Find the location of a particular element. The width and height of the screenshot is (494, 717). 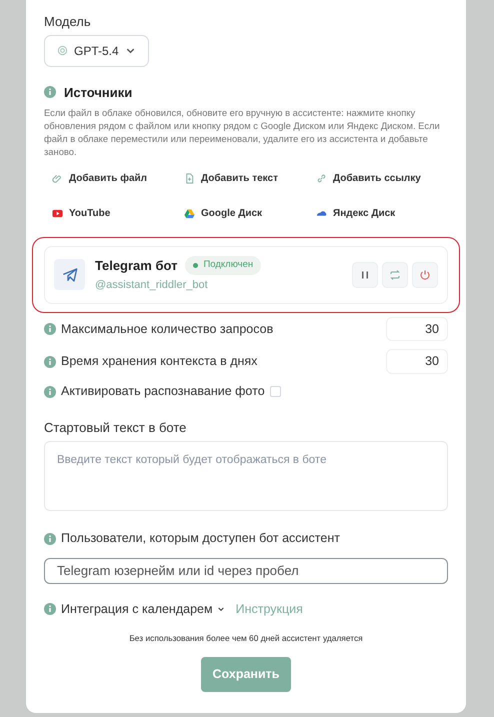

bot-handle: @assistant_riddler_bot is located at coordinates (152, 286).